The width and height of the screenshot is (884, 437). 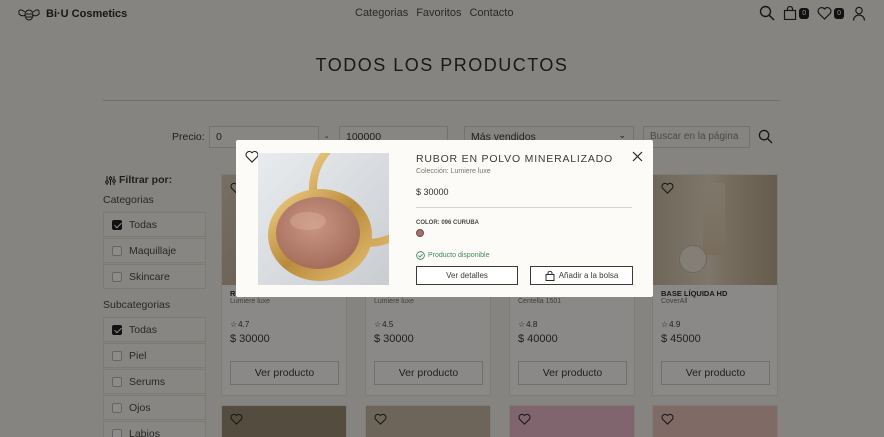 What do you see at coordinates (637, 158) in the screenshot?
I see `close-icon` at bounding box center [637, 158].